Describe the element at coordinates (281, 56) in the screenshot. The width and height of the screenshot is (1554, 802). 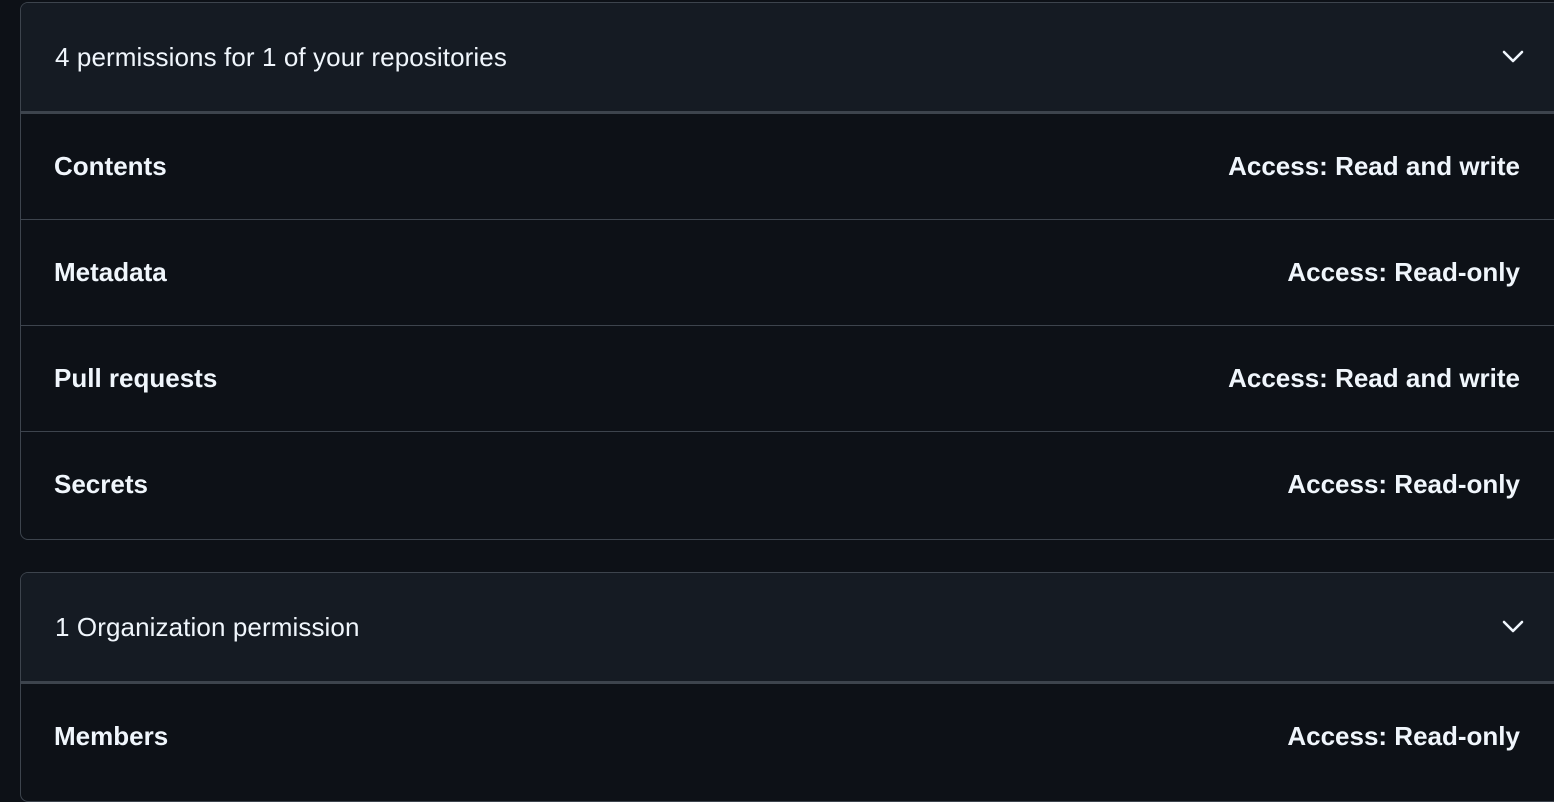
I see `repository-permissions-title: 4 permissions for 1 of your repositories` at that location.